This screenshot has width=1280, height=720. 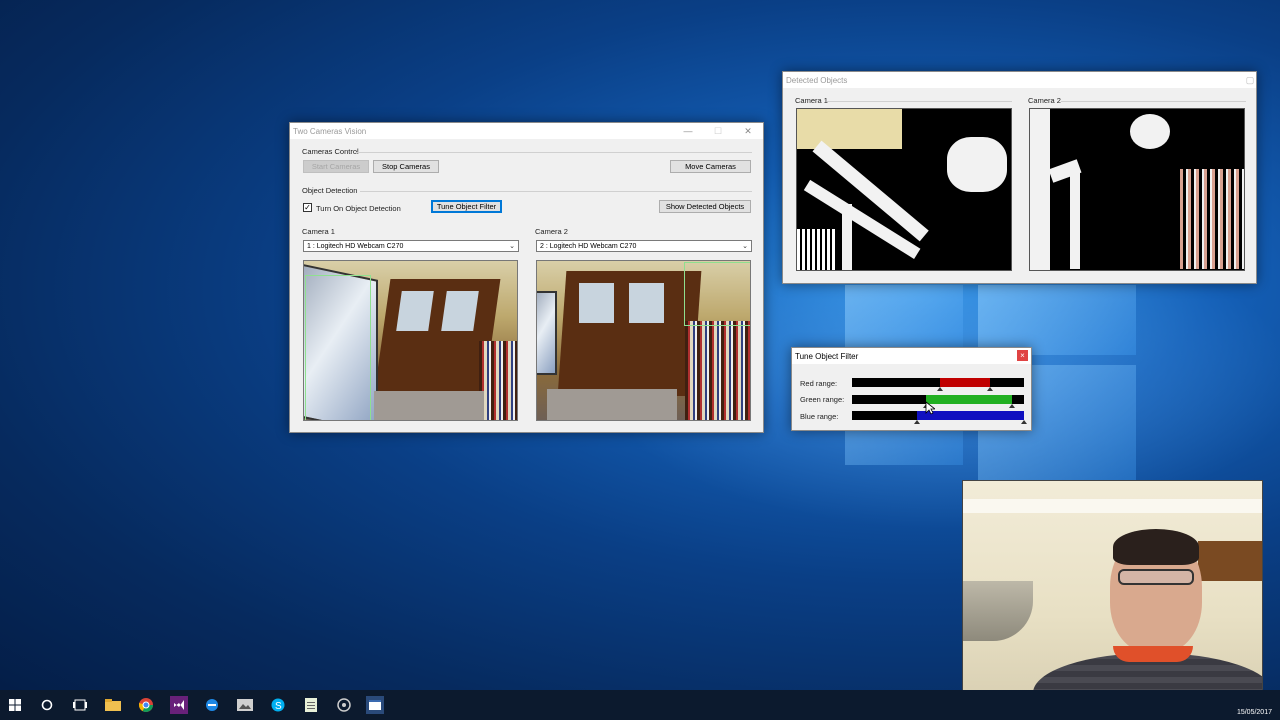 I want to click on title-bar: Tune Object Filter ×, so click(x=911, y=356).